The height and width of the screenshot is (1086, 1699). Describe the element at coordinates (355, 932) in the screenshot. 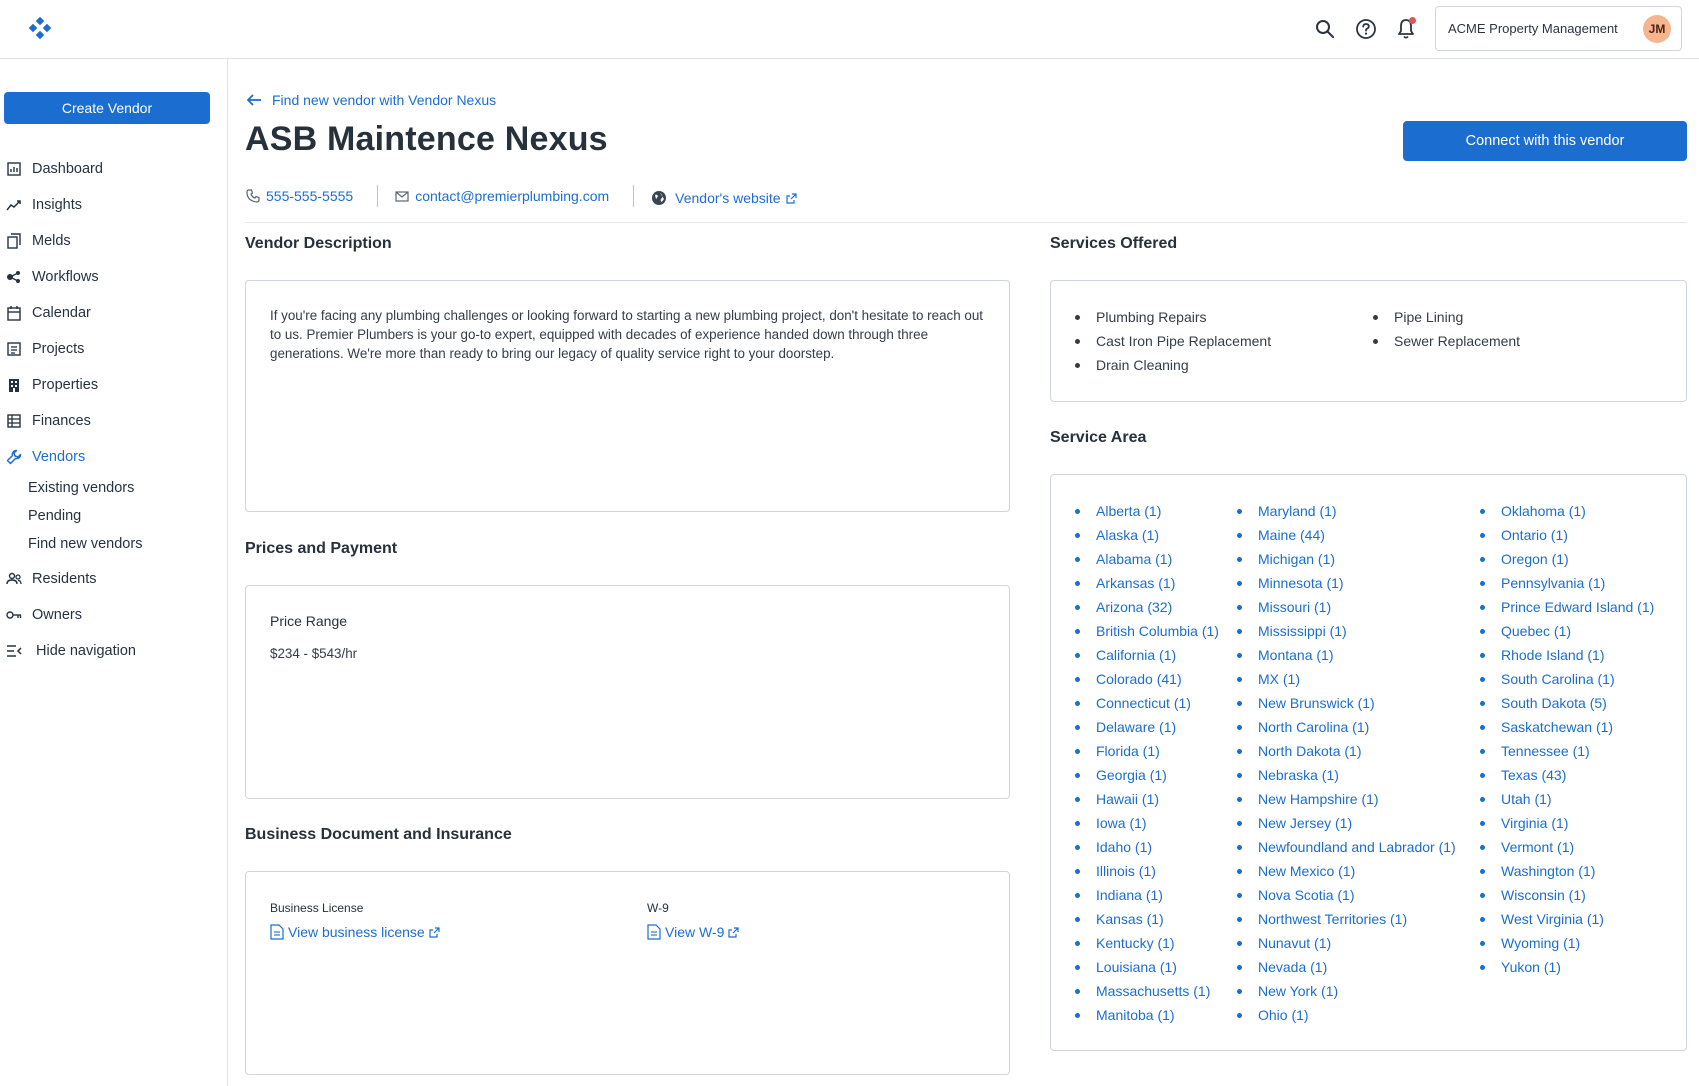

I see `view-business-license-link: View business license` at that location.